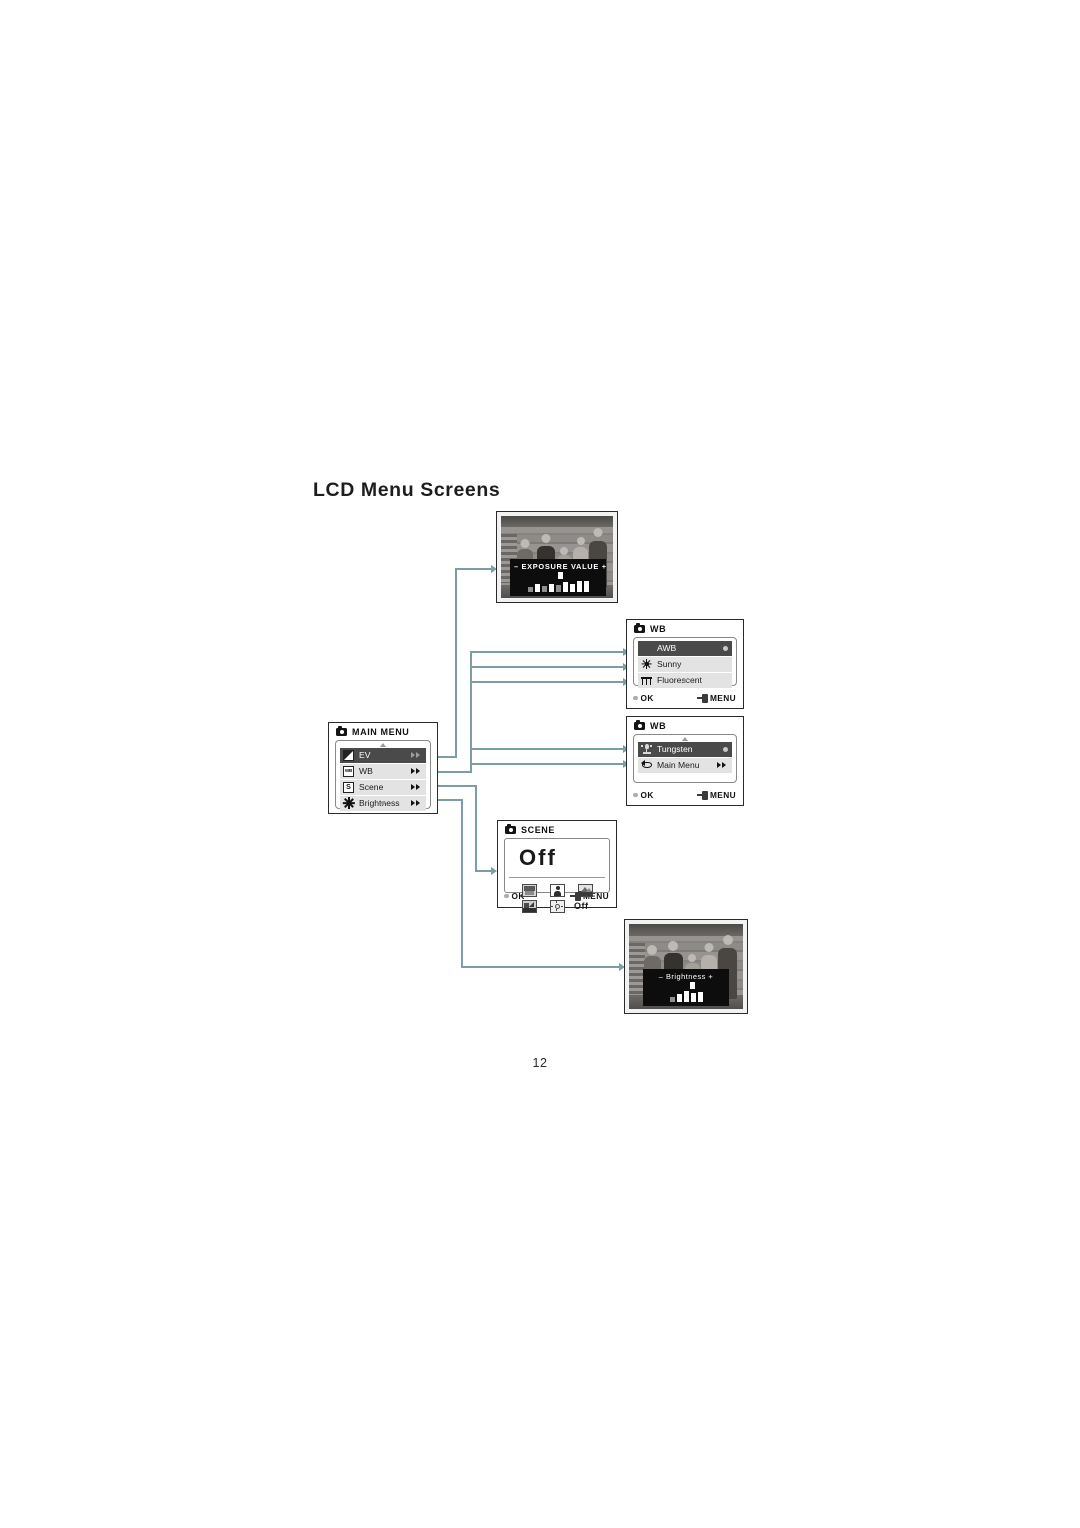 This screenshot has height=1528, width=1080. Describe the element at coordinates (658, 629) in the screenshot. I see `wb-one-title: WB` at that location.